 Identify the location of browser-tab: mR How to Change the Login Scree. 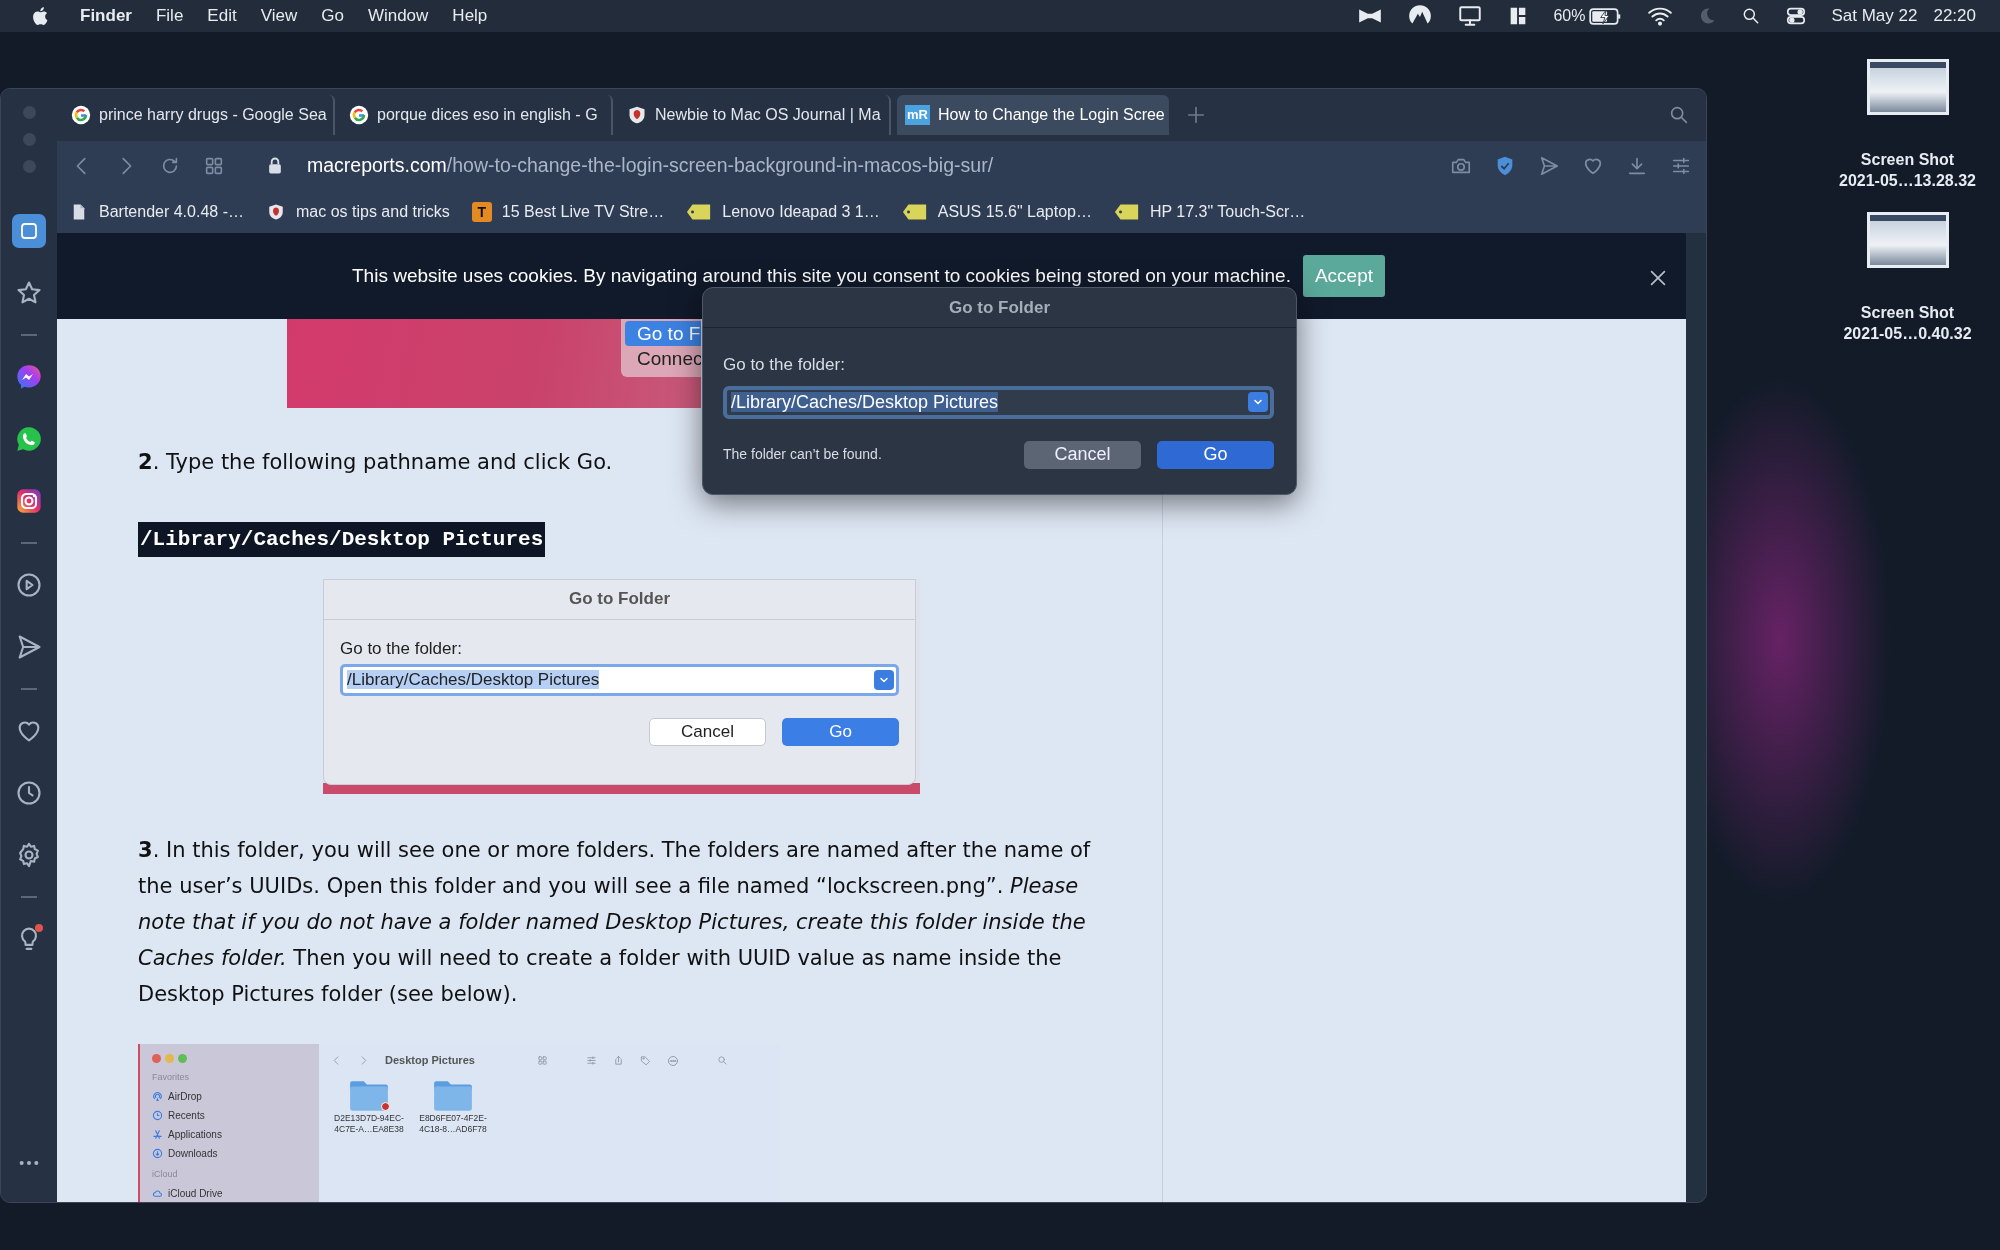
(1033, 115).